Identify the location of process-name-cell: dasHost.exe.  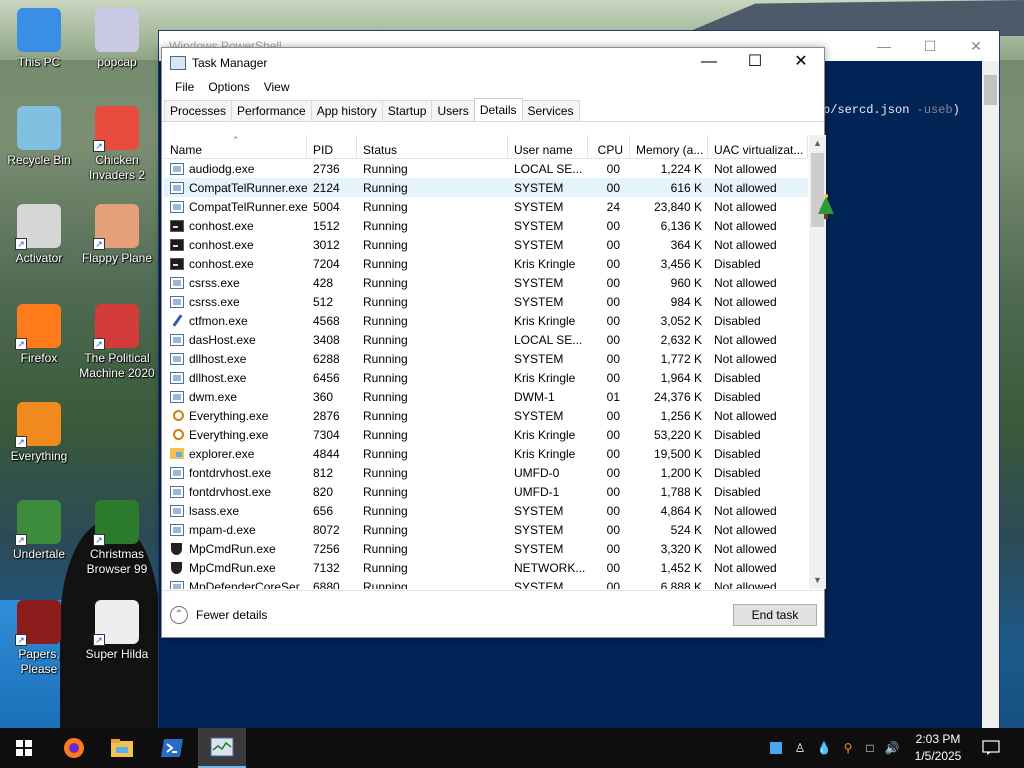
(235, 340).